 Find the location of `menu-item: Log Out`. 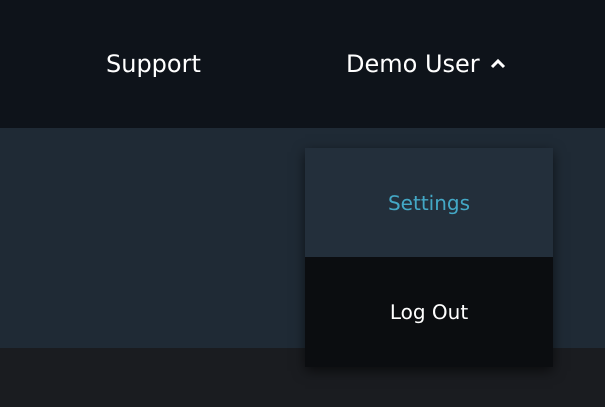

menu-item: Log Out is located at coordinates (429, 312).